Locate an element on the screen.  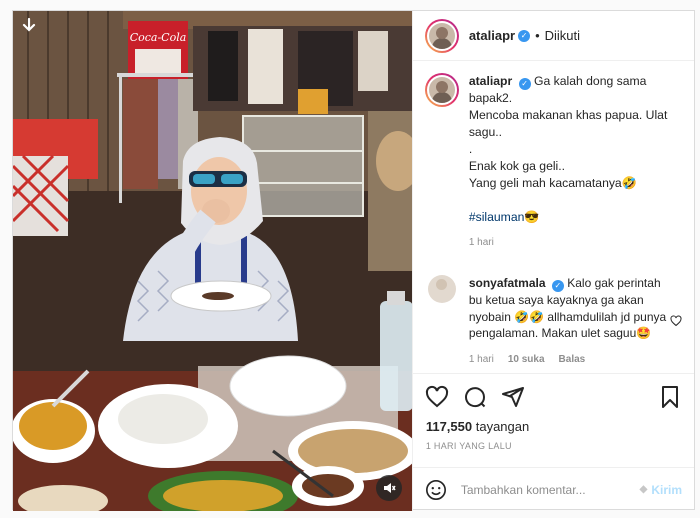
caption-time: 1 hari is located at coordinates (573, 242).